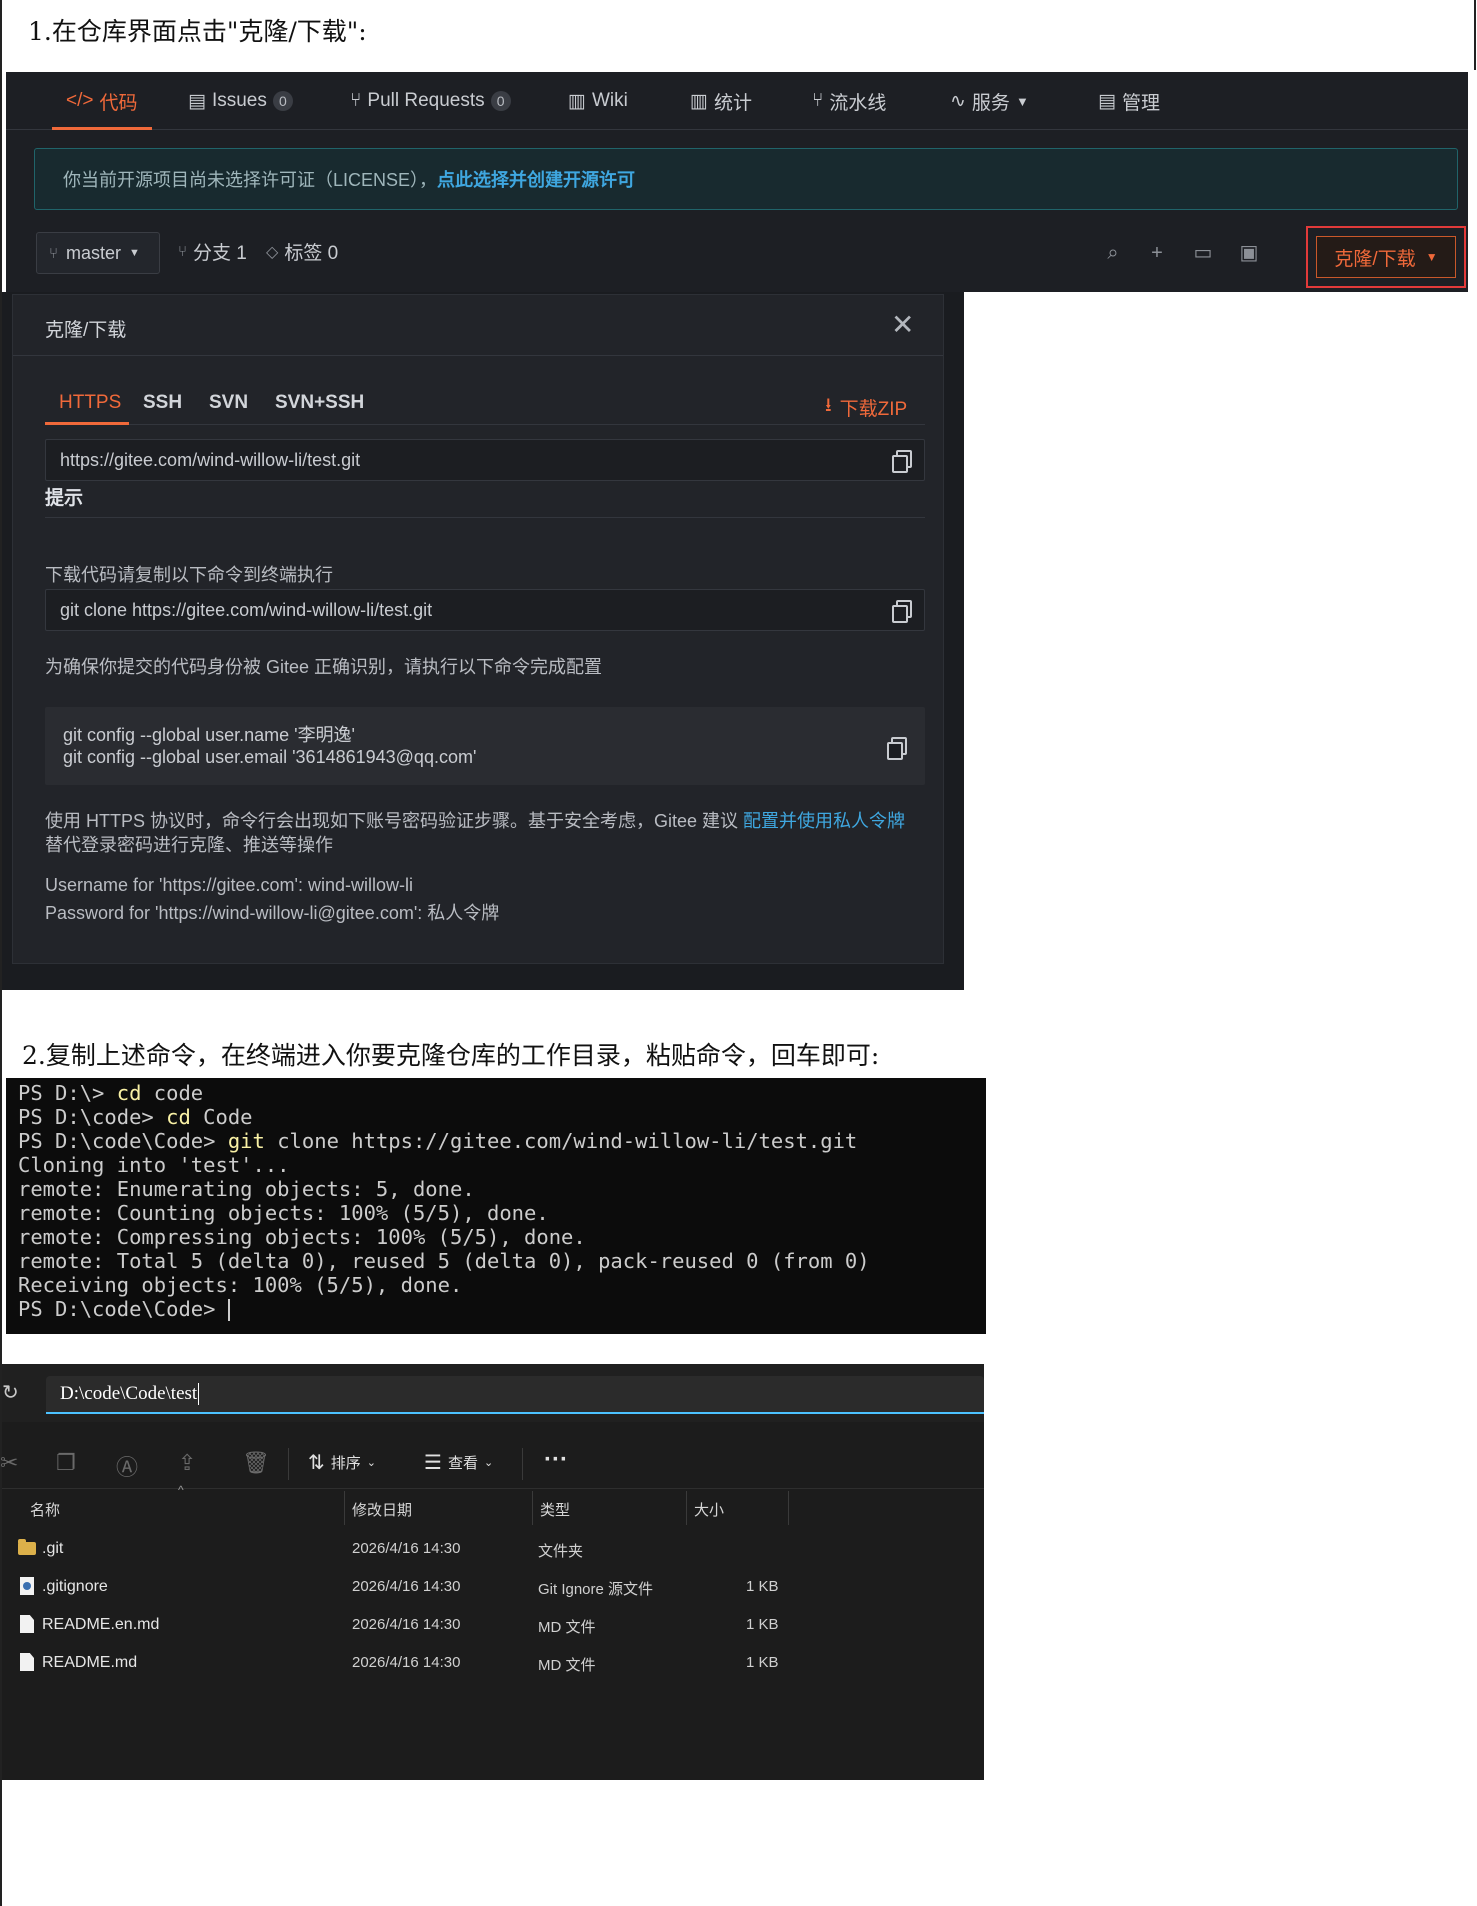 Image resolution: width=1477 pixels, height=1906 pixels. I want to click on terminal-prompt: PS D:\>, so click(67, 1093).